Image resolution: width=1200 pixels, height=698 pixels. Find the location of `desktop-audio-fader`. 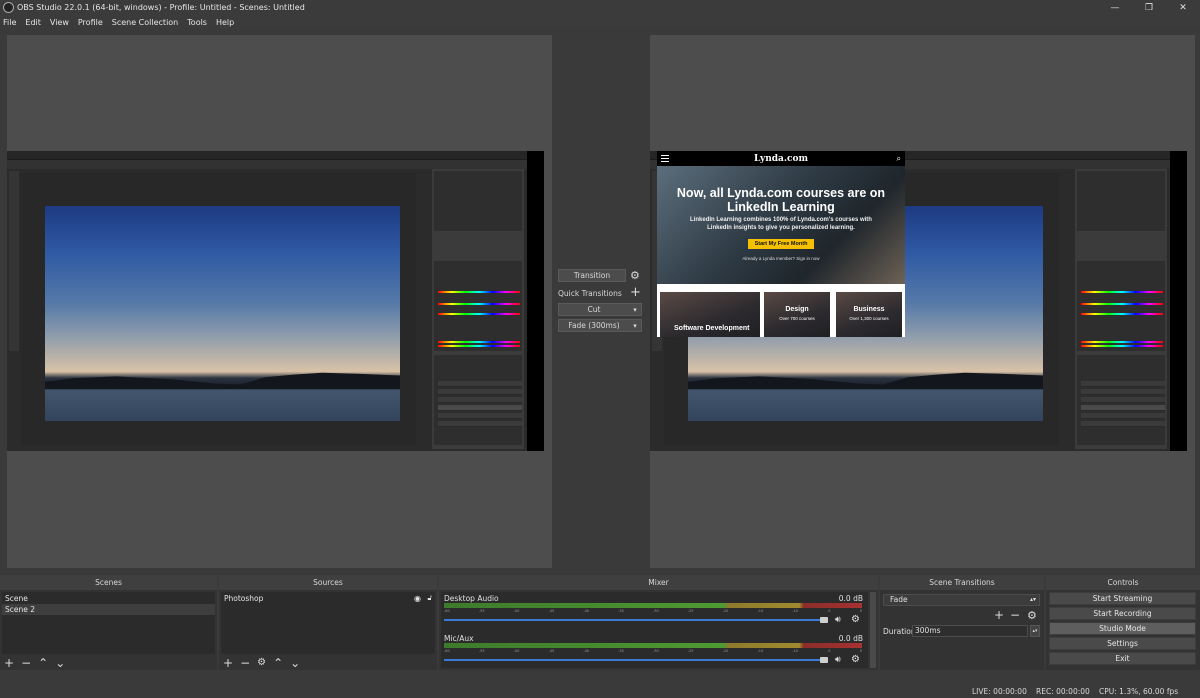

desktop-audio-fader is located at coordinates (632, 620).